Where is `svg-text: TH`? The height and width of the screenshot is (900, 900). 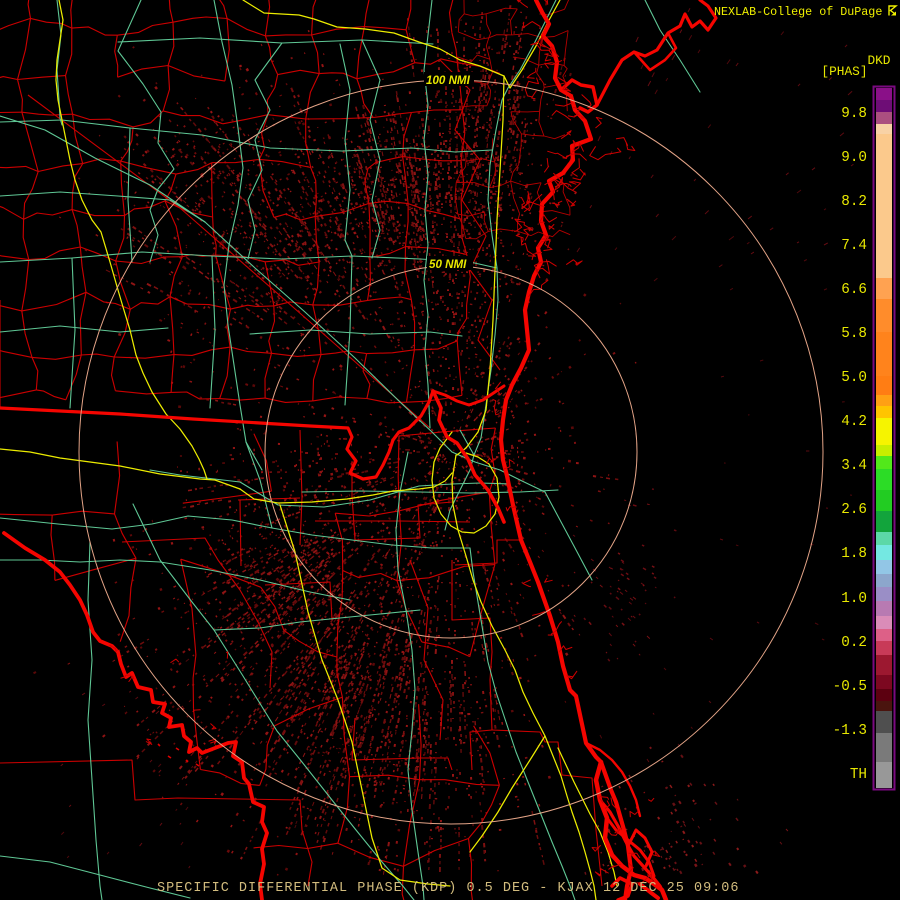 svg-text: TH is located at coordinates (858, 775).